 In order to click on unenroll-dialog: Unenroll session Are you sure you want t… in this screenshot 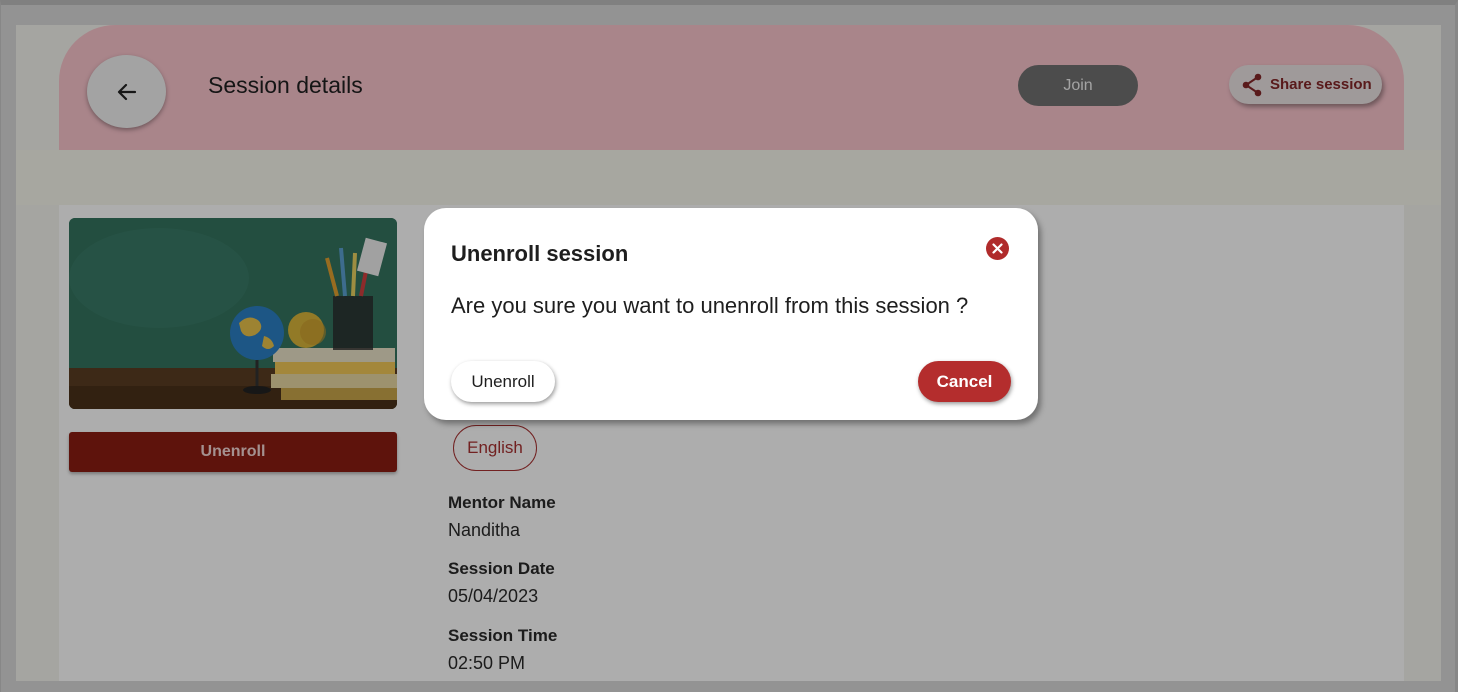, I will do `click(731, 314)`.